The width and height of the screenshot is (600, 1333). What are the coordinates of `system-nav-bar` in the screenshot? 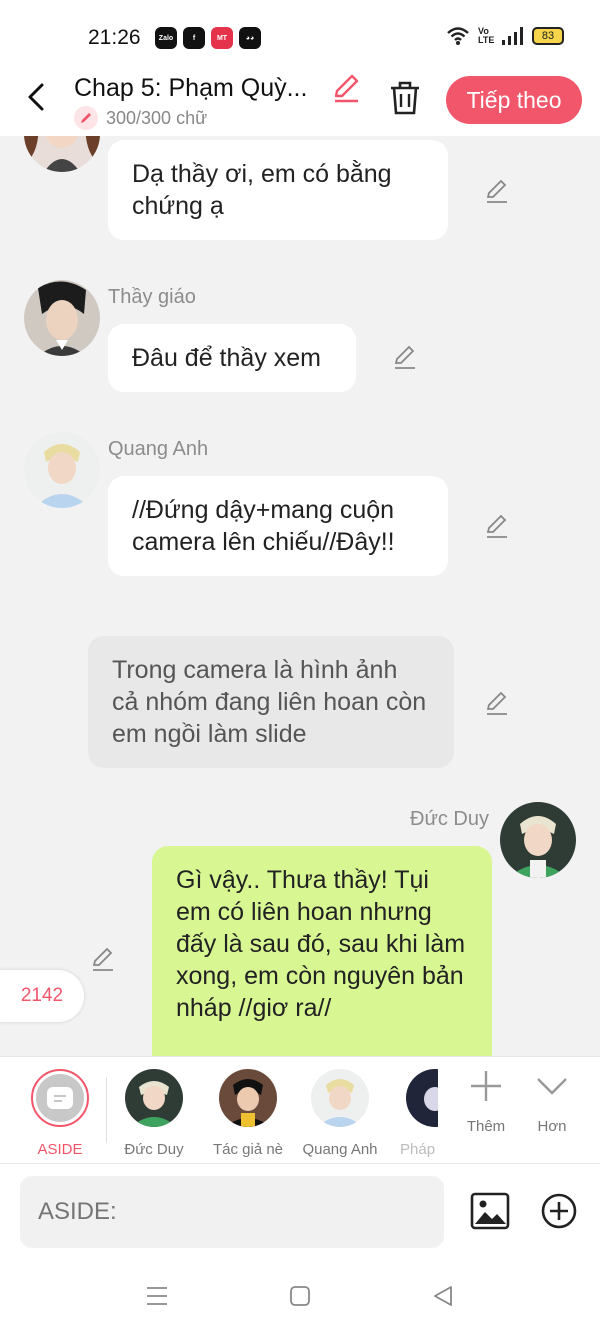 It's located at (300, 1298).